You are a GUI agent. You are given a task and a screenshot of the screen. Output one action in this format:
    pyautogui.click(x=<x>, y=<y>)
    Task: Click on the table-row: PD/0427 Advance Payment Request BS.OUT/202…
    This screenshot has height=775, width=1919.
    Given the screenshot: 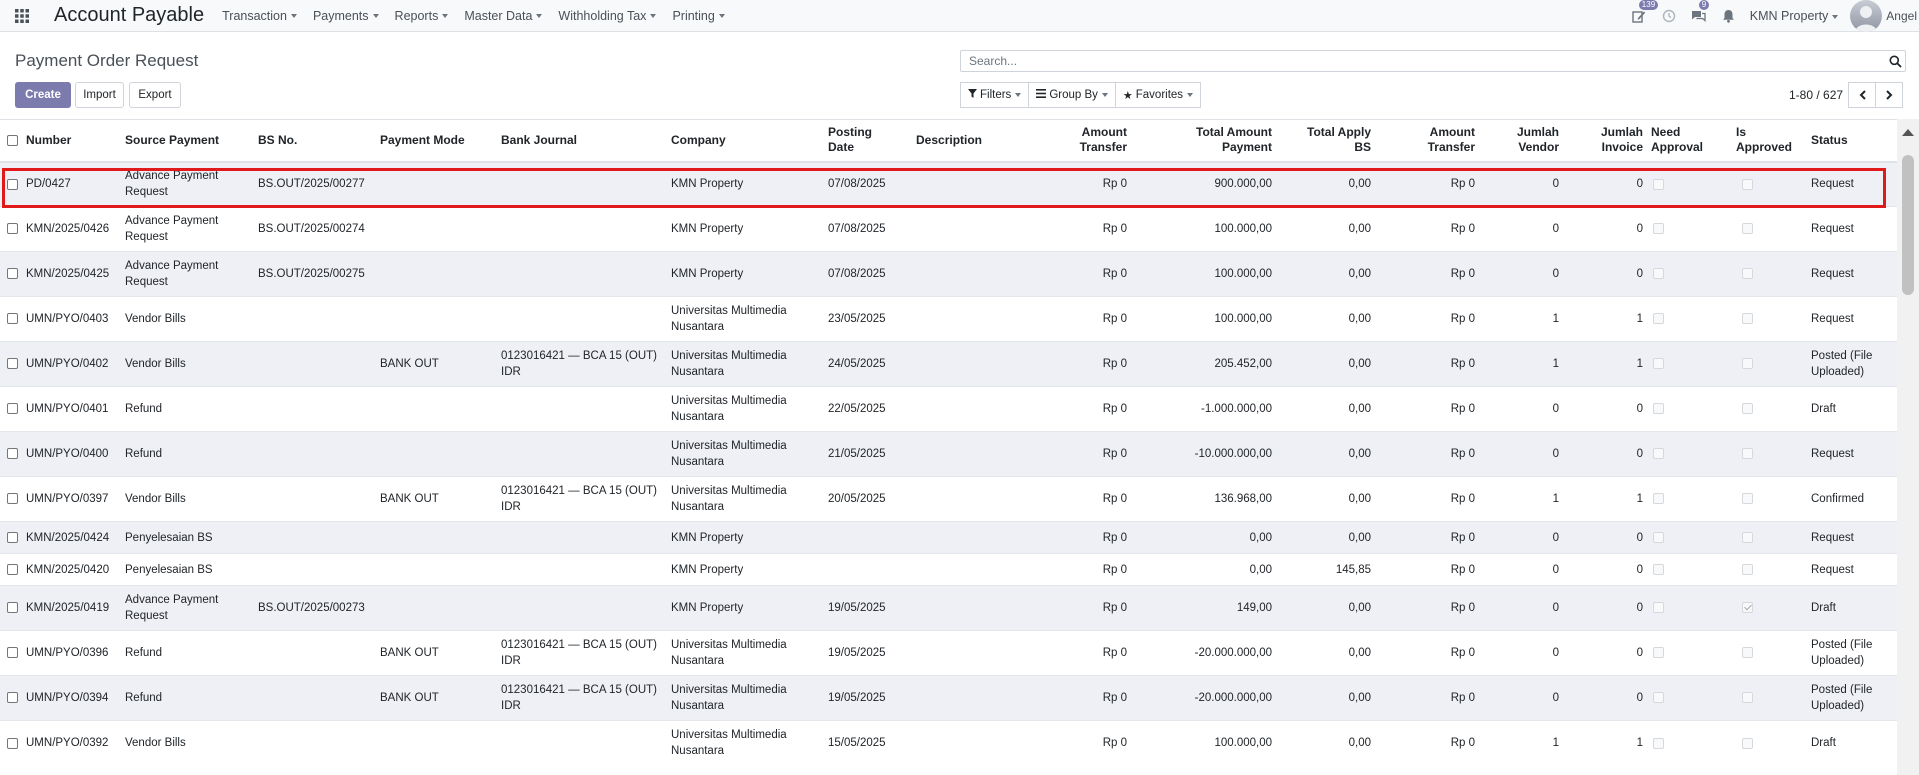 What is the action you would take?
    pyautogui.click(x=948, y=184)
    